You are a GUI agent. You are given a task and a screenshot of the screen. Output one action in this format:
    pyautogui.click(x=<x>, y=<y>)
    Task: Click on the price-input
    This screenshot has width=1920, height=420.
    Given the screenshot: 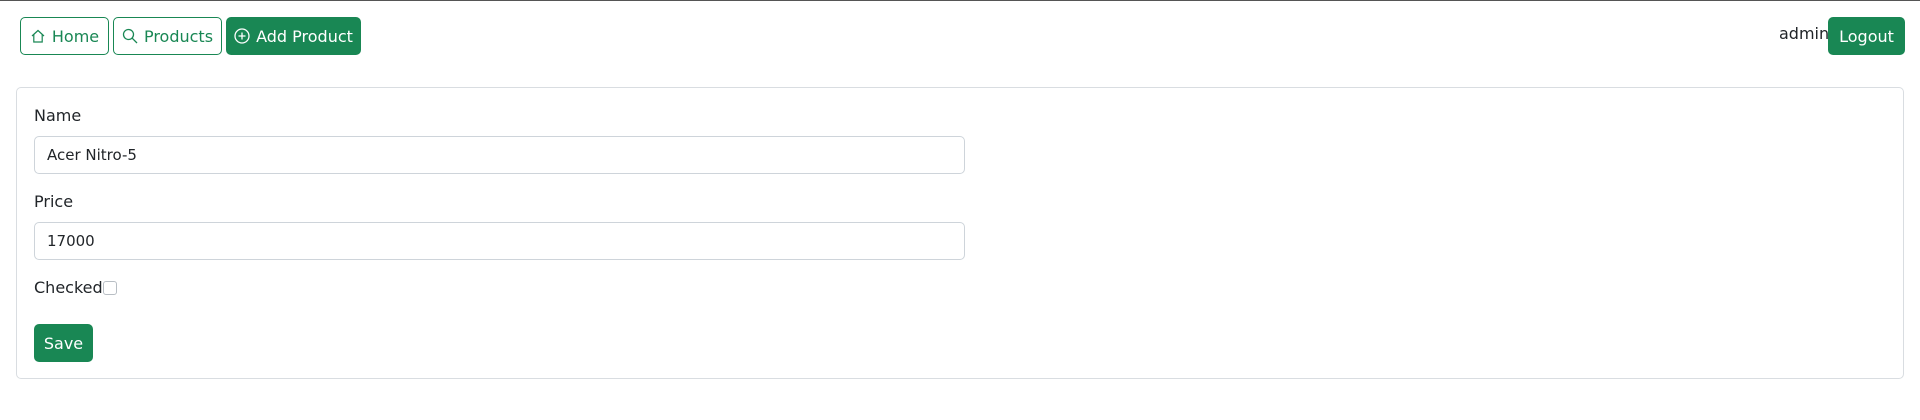 What is the action you would take?
    pyautogui.click(x=499, y=241)
    